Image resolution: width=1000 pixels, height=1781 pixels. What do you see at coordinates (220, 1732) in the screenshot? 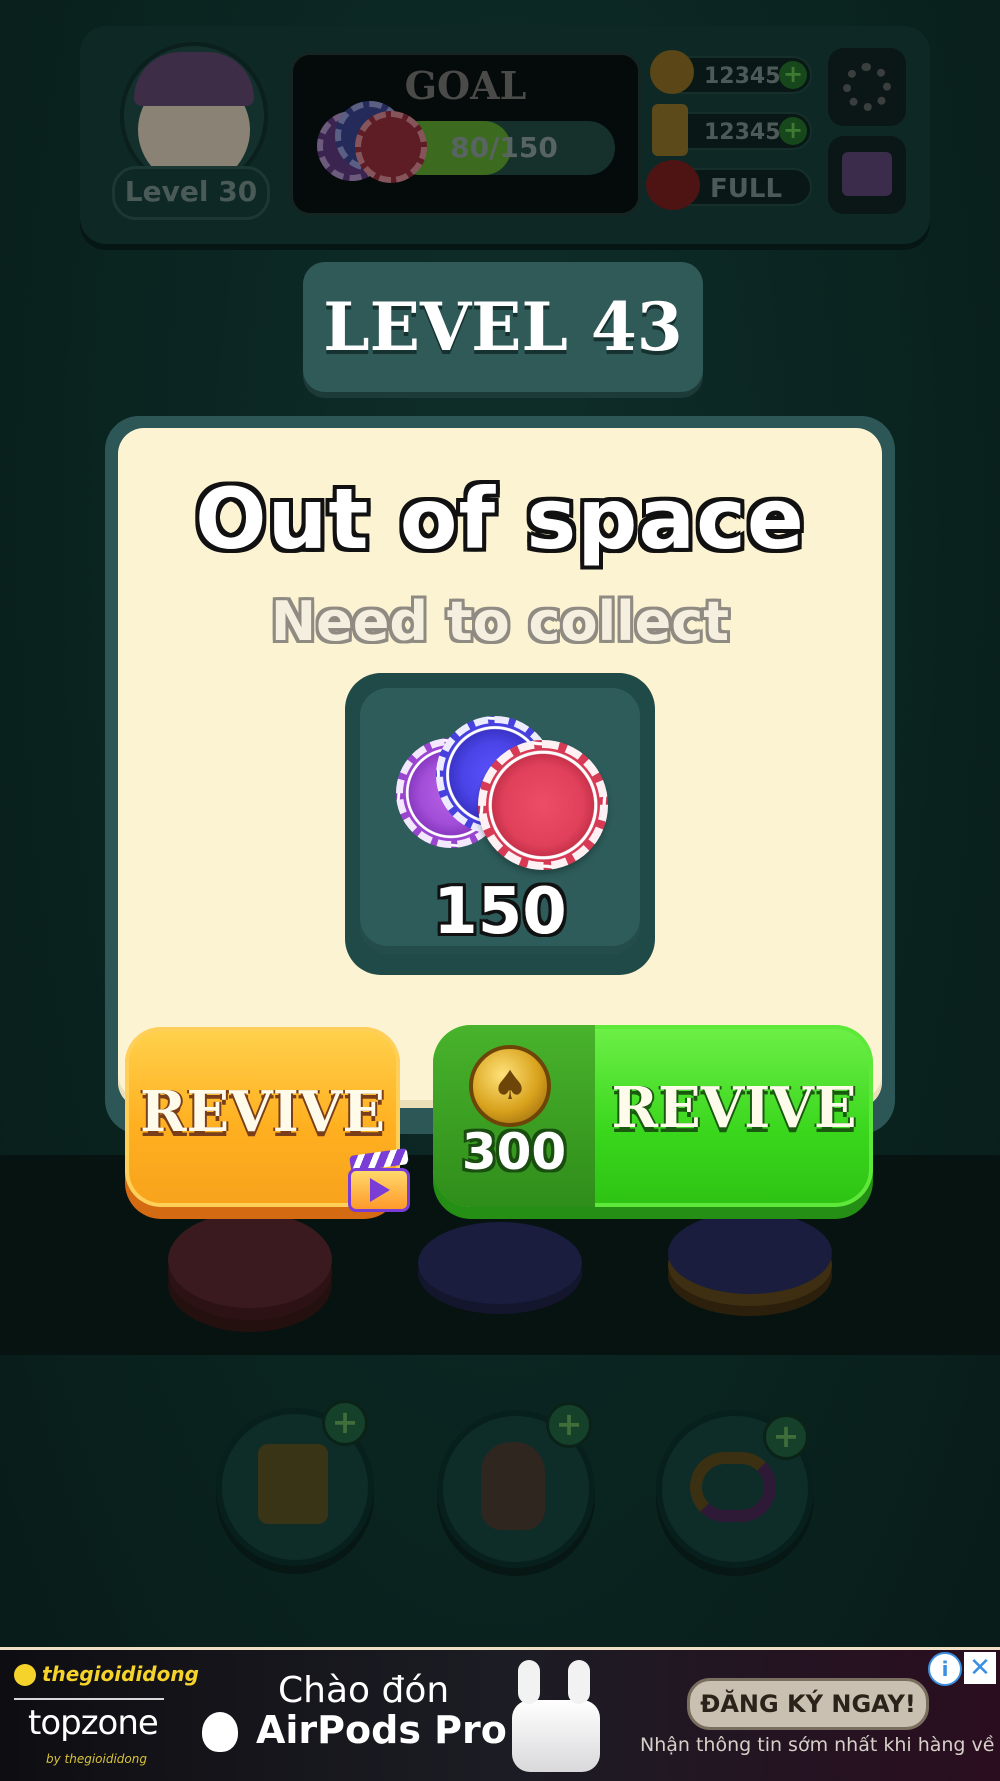
I see `apple-icon` at bounding box center [220, 1732].